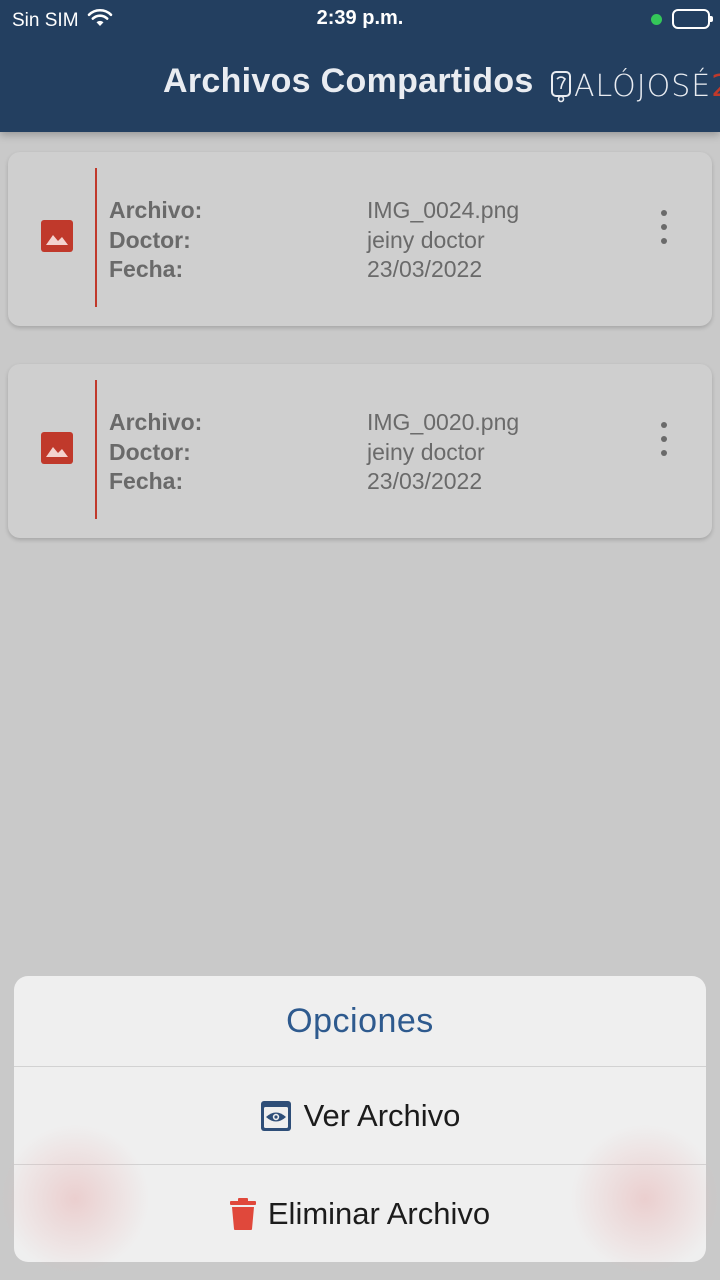 This screenshot has height=1280, width=720. Describe the element at coordinates (561, 86) in the screenshot. I see `stethoscope-icon` at that location.